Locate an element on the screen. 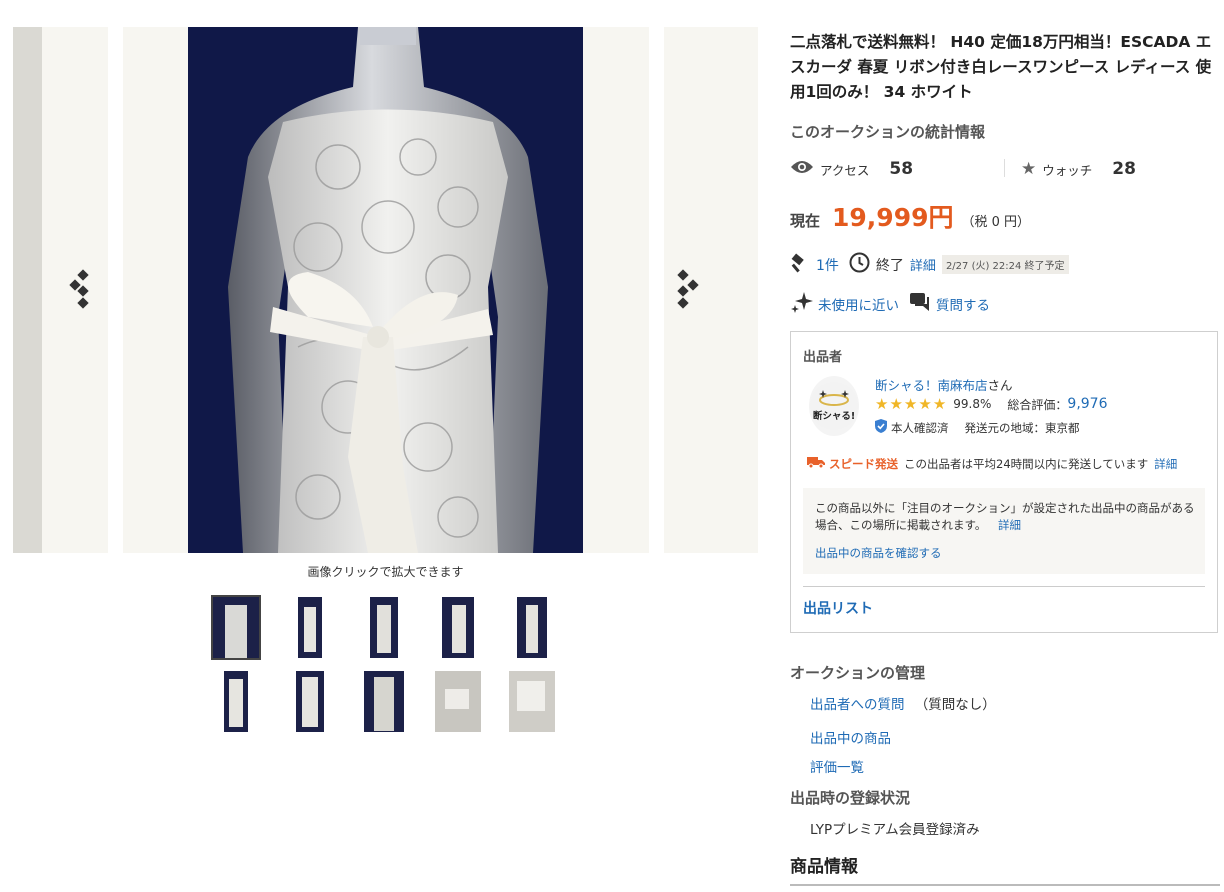  condition-row: 未使用に近い 質問する is located at coordinates (890, 304).